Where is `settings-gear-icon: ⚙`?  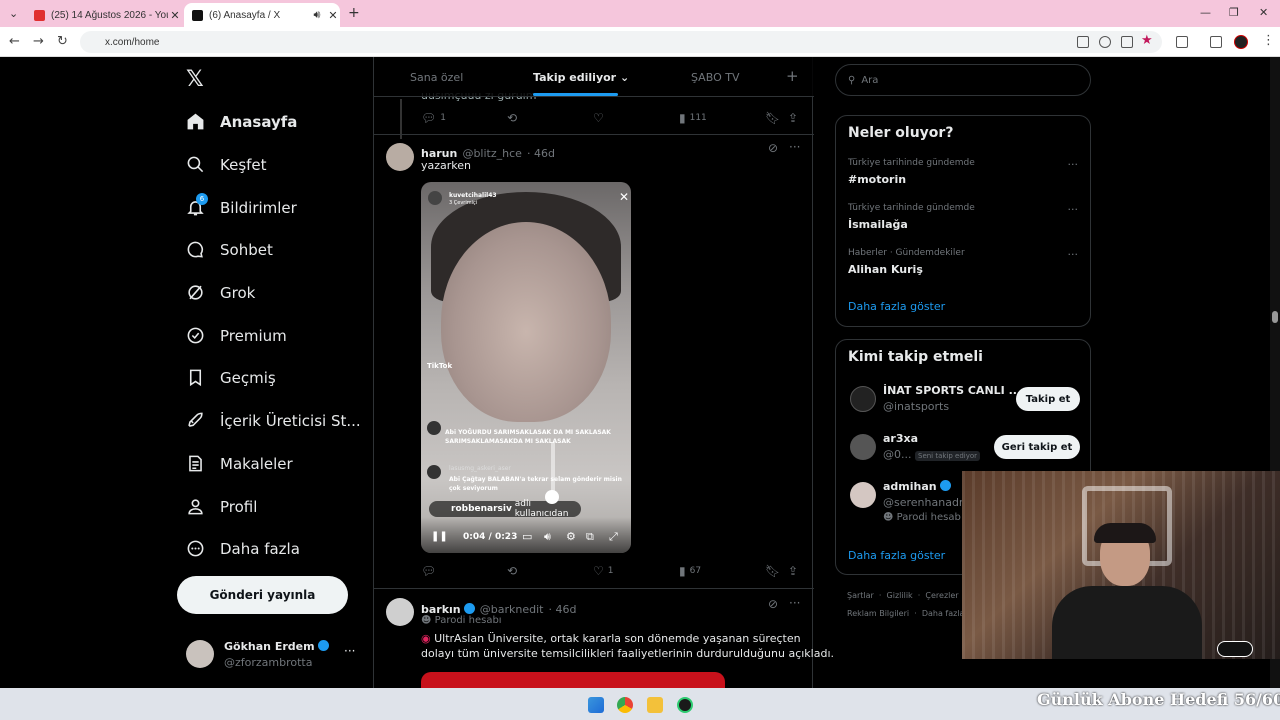
settings-gear-icon: ⚙ is located at coordinates (571, 536).